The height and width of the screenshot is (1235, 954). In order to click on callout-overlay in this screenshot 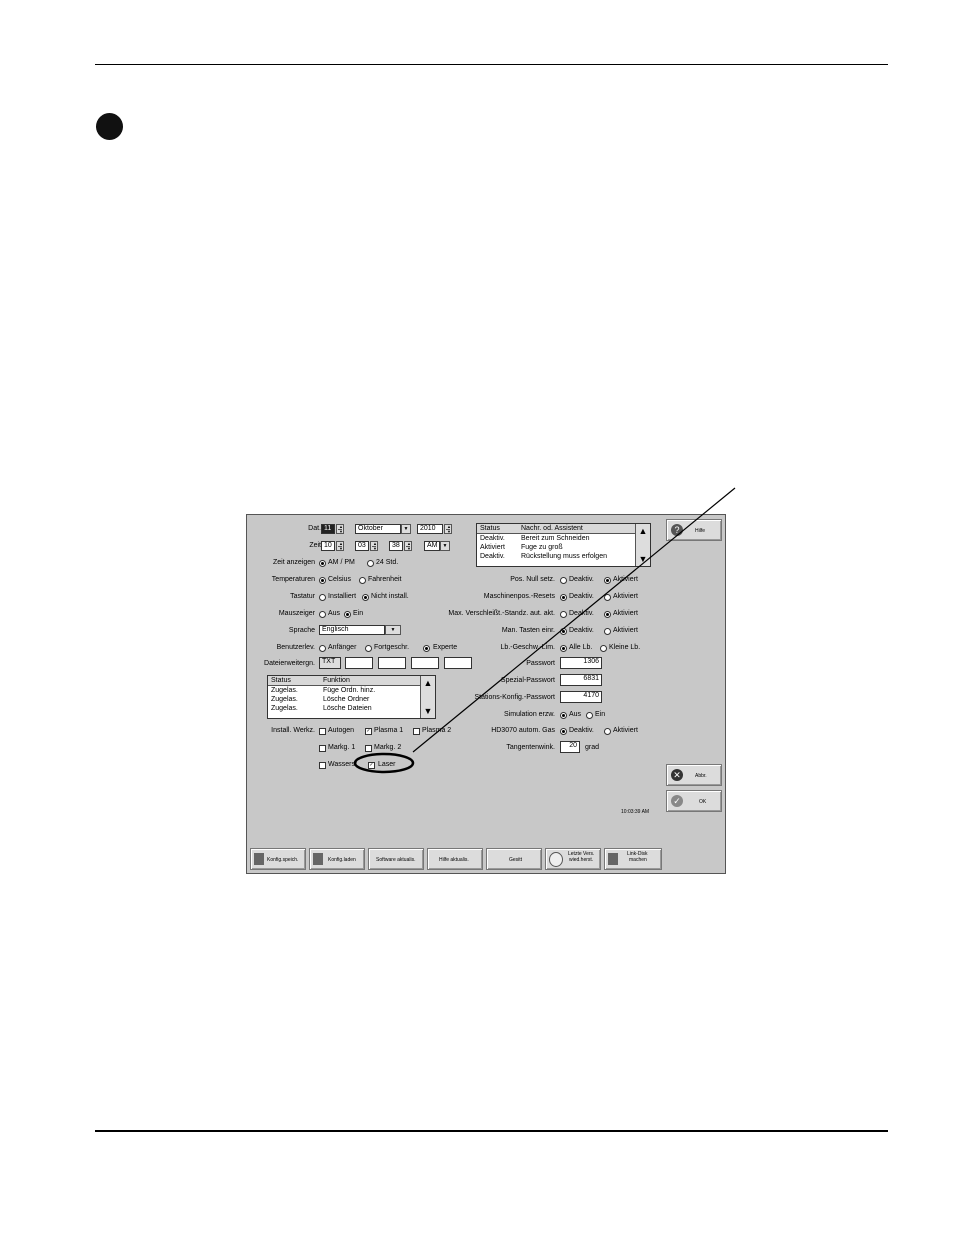, I will do `click(544, 630)`.